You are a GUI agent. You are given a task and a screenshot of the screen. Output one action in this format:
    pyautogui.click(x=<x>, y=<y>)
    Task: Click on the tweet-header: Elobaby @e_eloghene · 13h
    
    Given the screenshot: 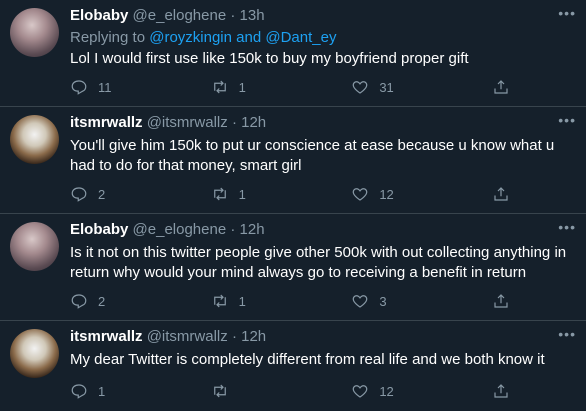 What is the action you would take?
    pyautogui.click(x=167, y=15)
    